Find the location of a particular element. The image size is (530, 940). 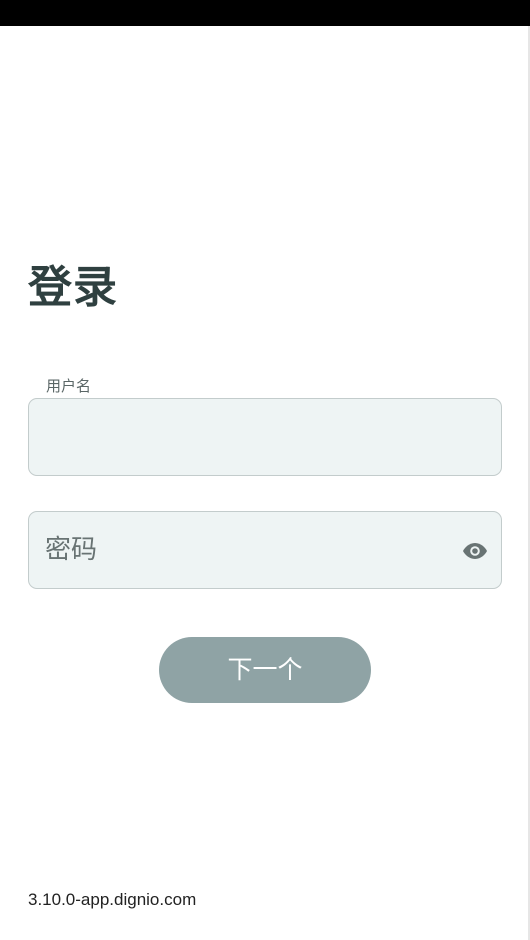

eye-icon is located at coordinates (475, 551).